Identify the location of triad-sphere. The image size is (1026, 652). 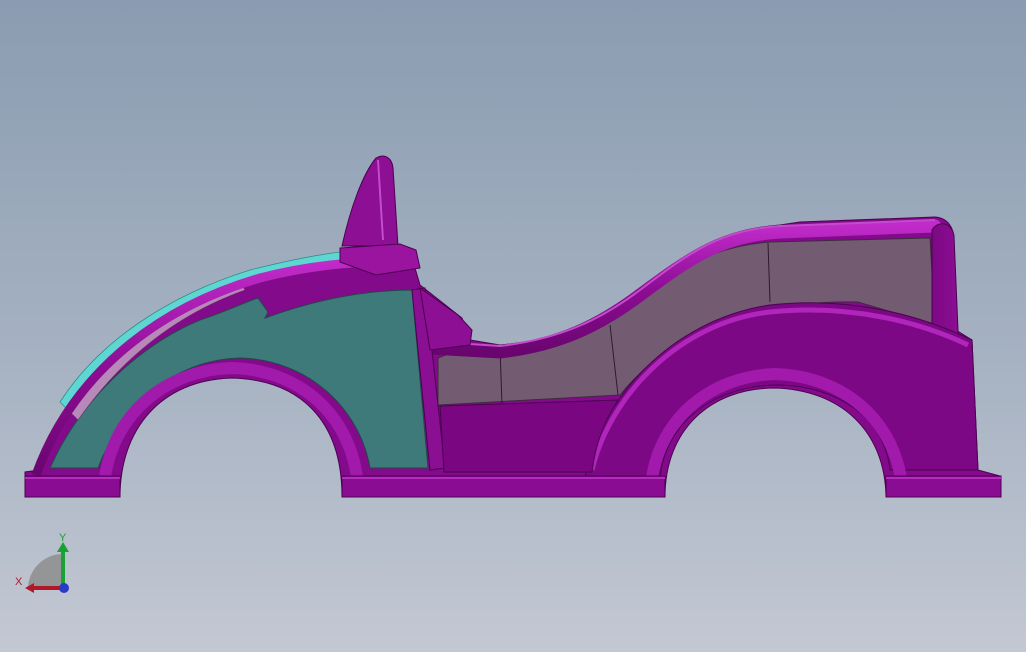
(45, 571).